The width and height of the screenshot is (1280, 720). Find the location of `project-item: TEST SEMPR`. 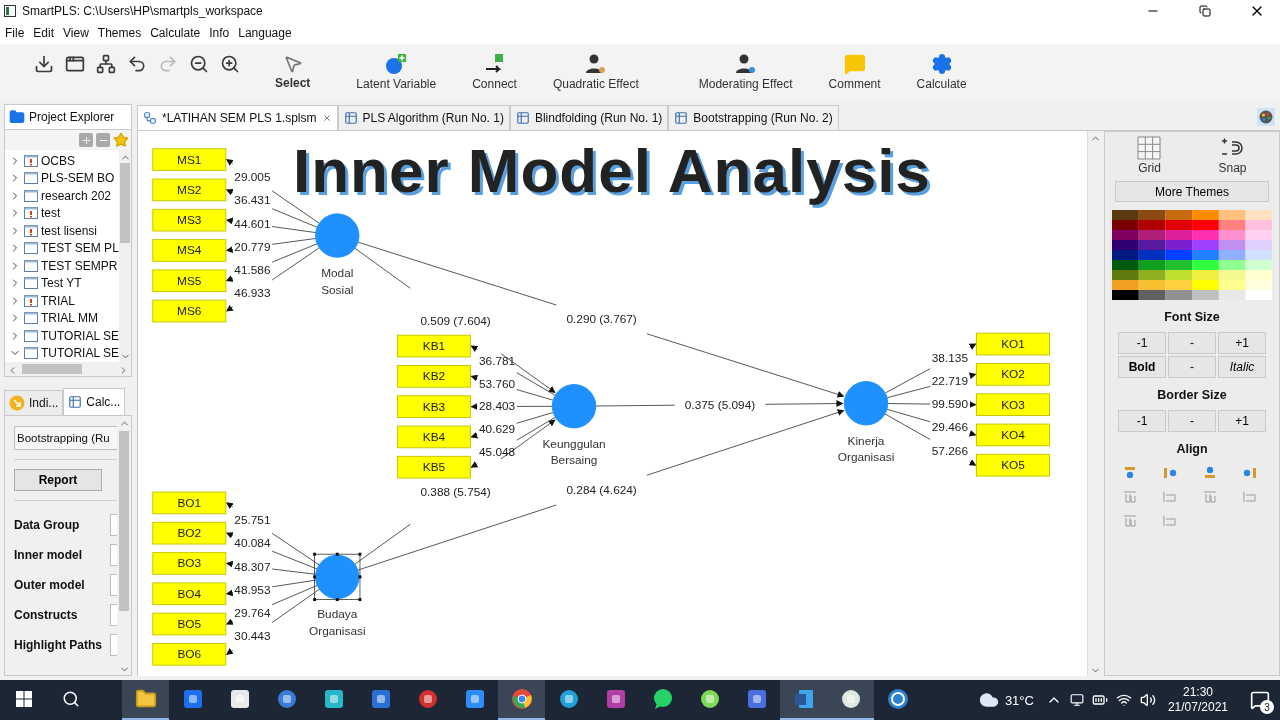

project-item: TEST SEMPR is located at coordinates (62, 266).